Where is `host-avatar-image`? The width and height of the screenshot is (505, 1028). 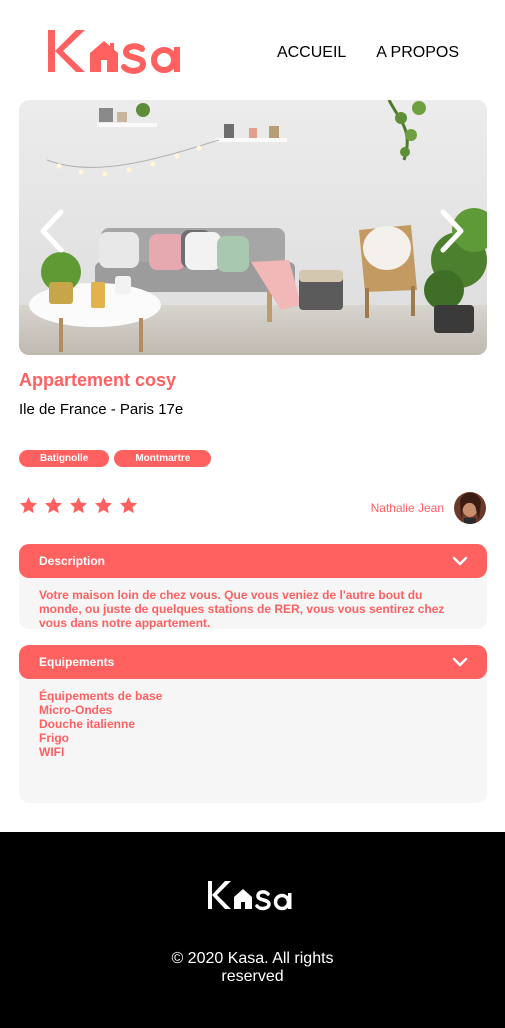 host-avatar-image is located at coordinates (470, 508).